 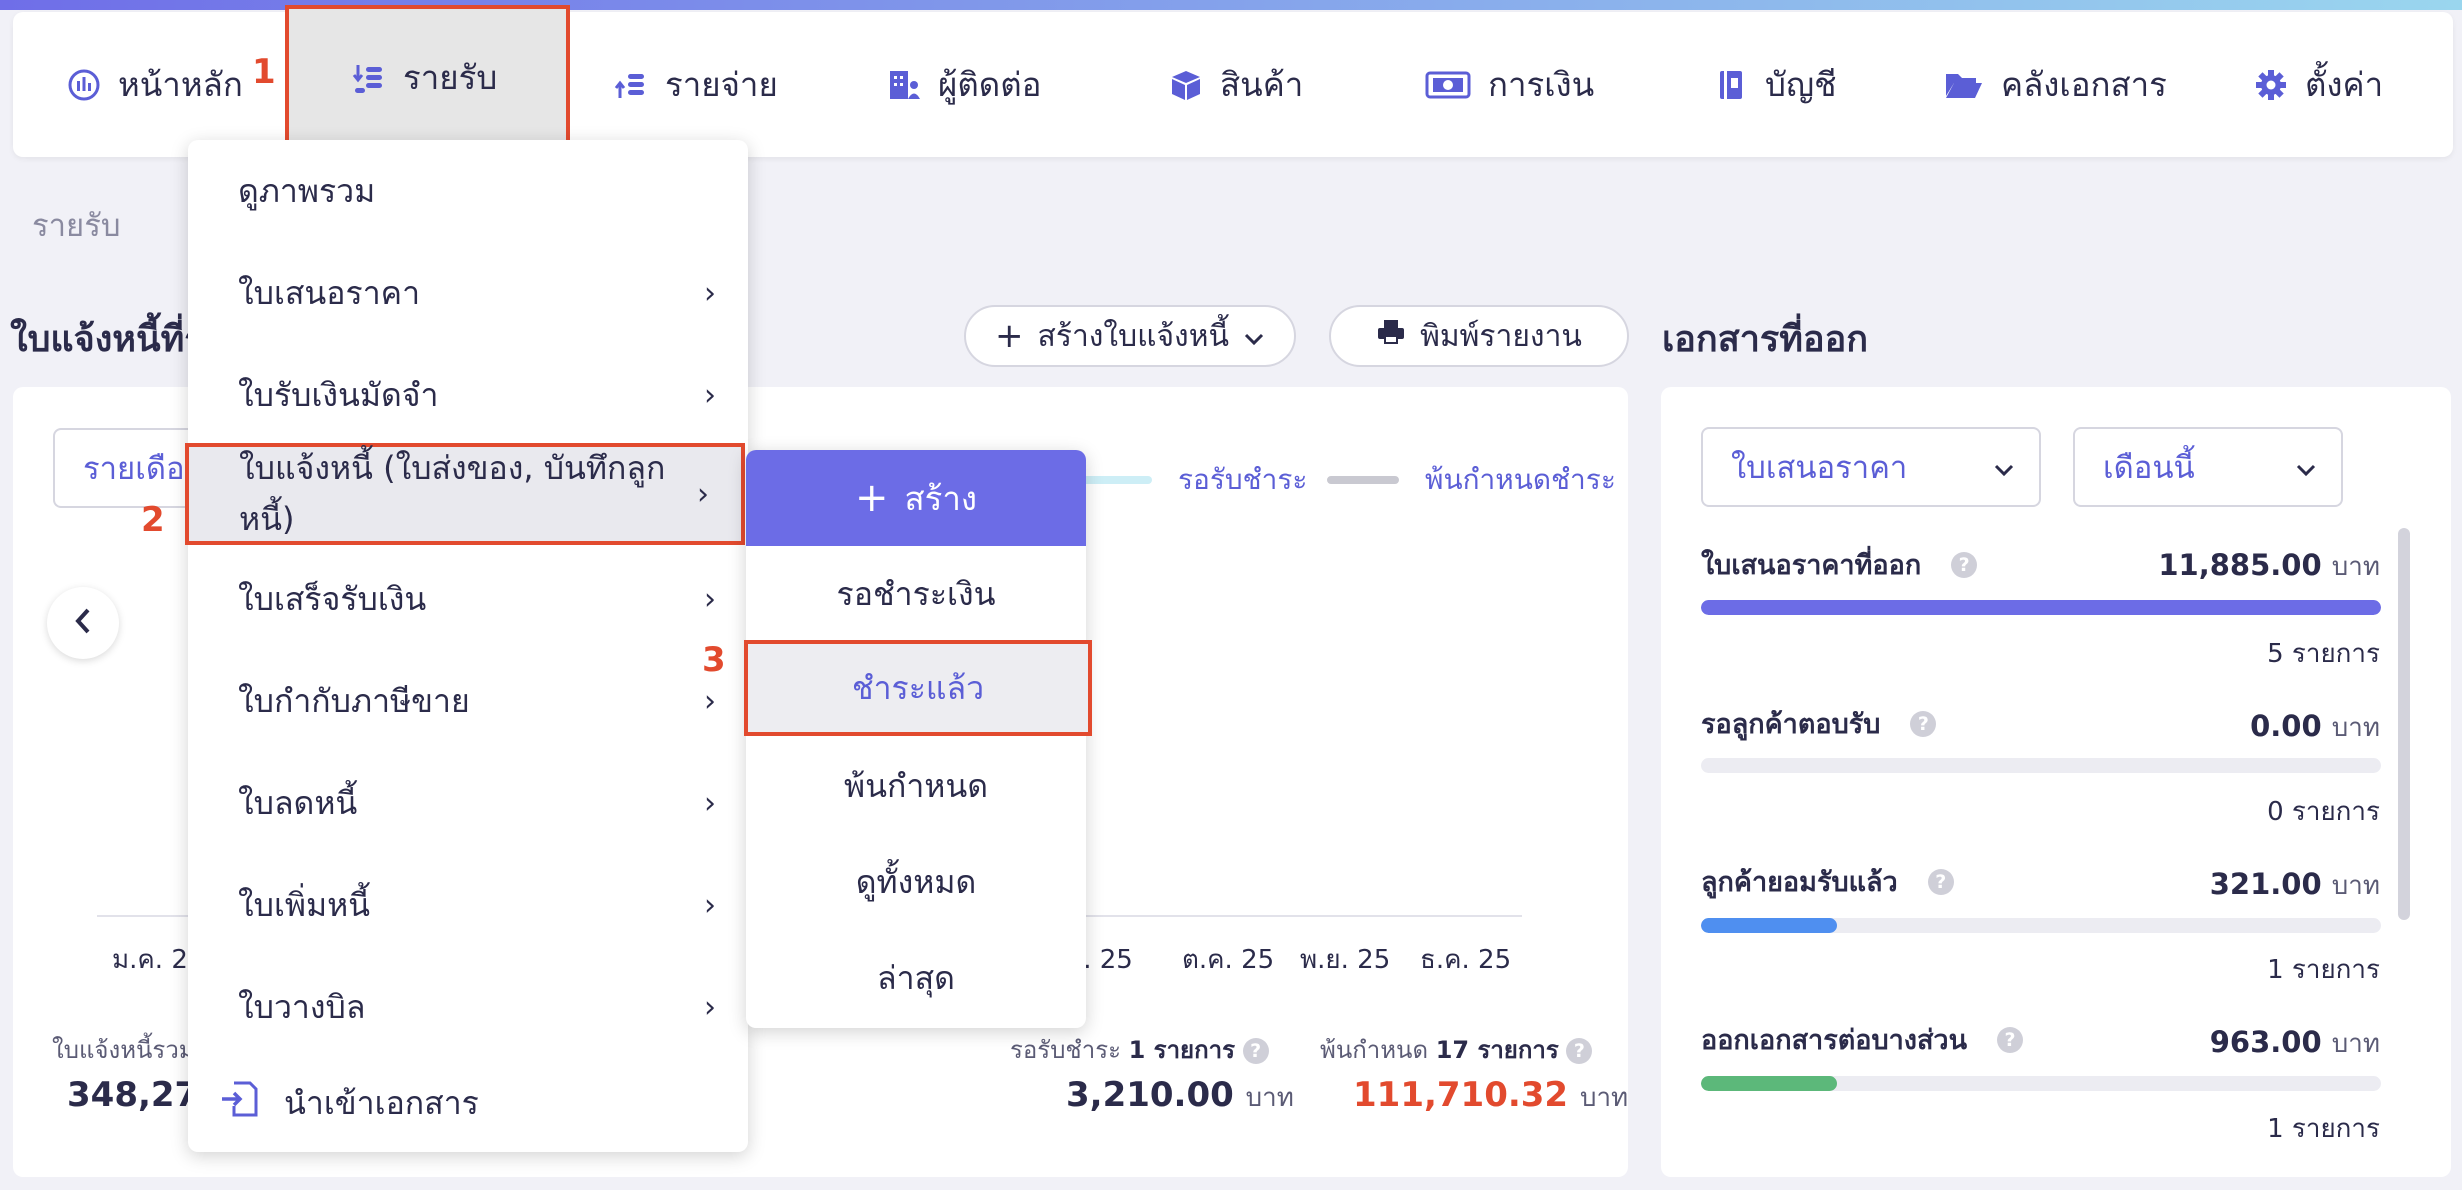 I want to click on doc-row-count: 5 รายการ, so click(x=2323, y=654).